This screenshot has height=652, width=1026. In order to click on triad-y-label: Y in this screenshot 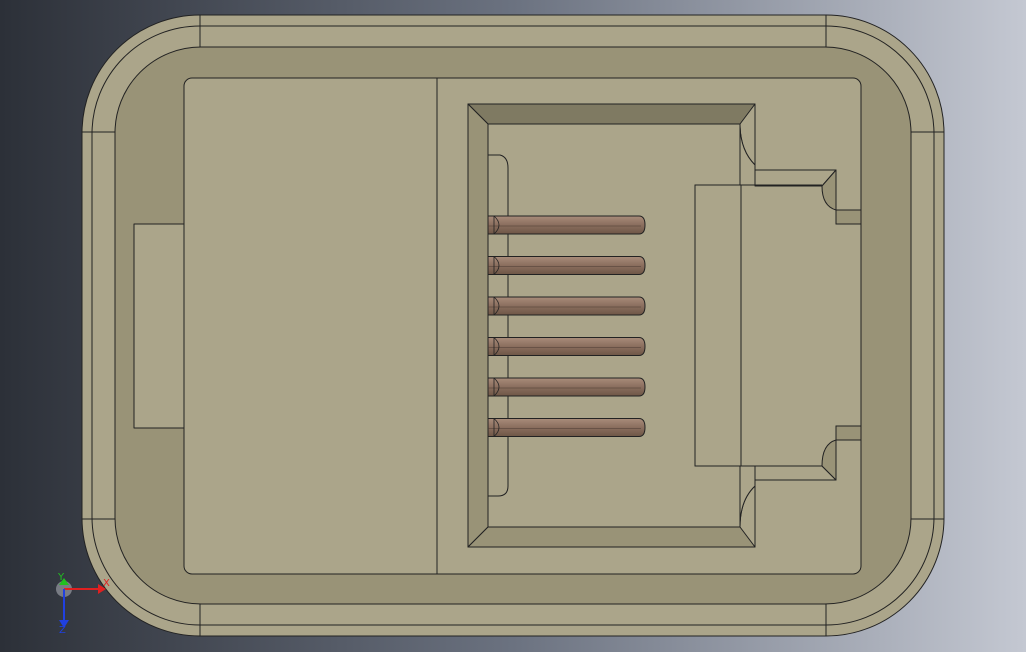, I will do `click(61, 577)`.